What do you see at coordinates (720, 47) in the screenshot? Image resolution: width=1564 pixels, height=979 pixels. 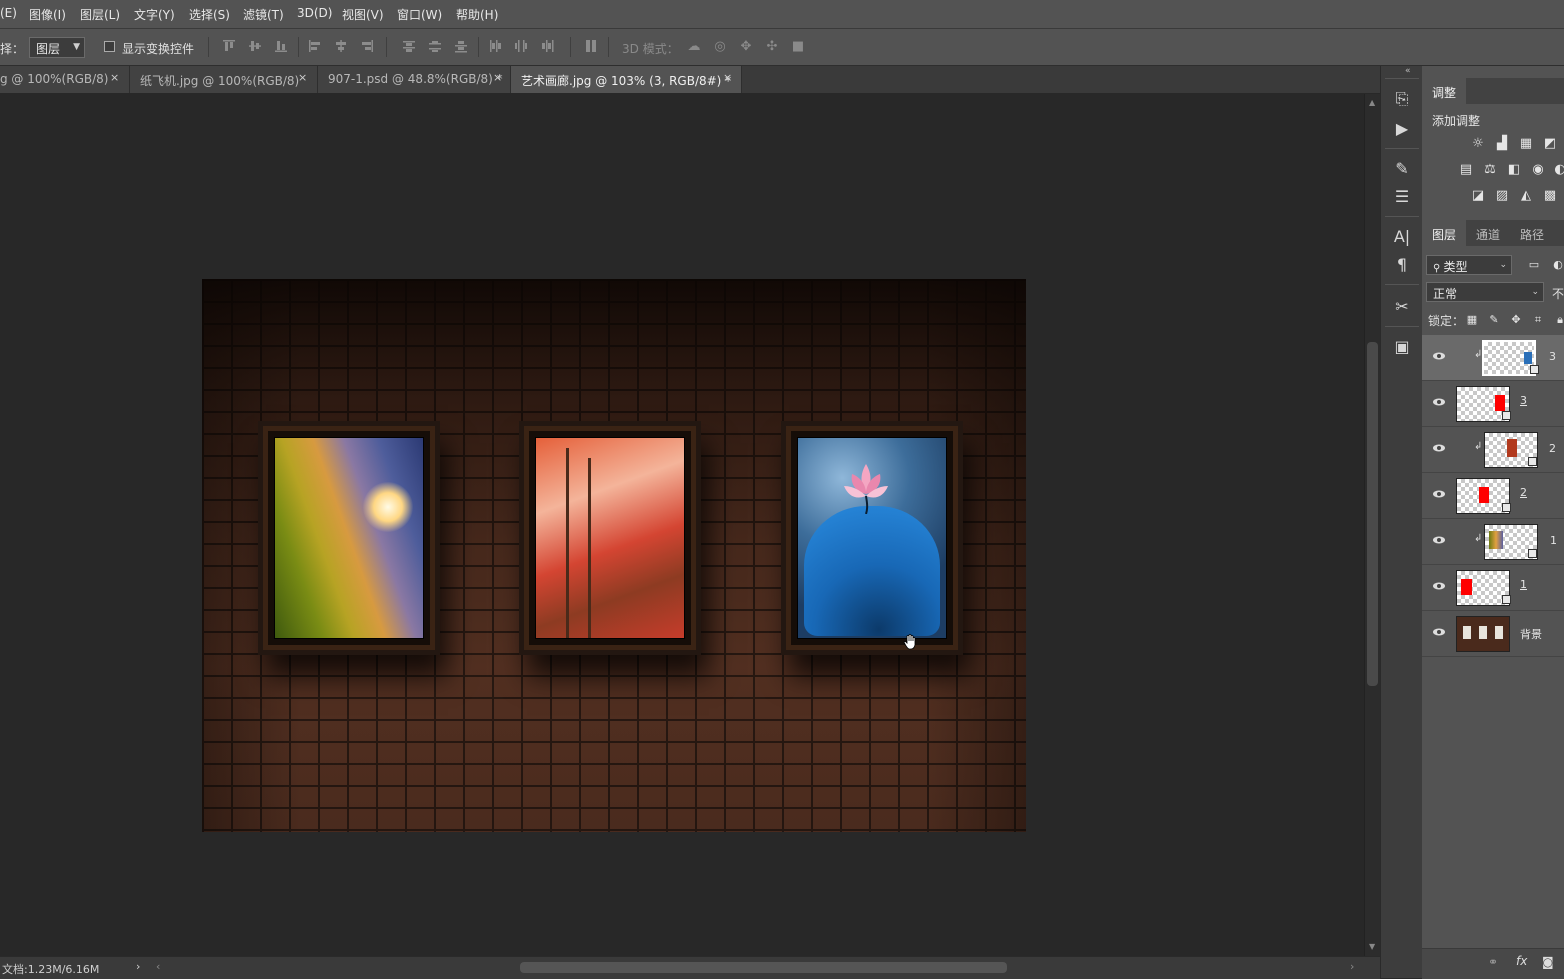 I see `3d-roll-icon: ◎` at bounding box center [720, 47].